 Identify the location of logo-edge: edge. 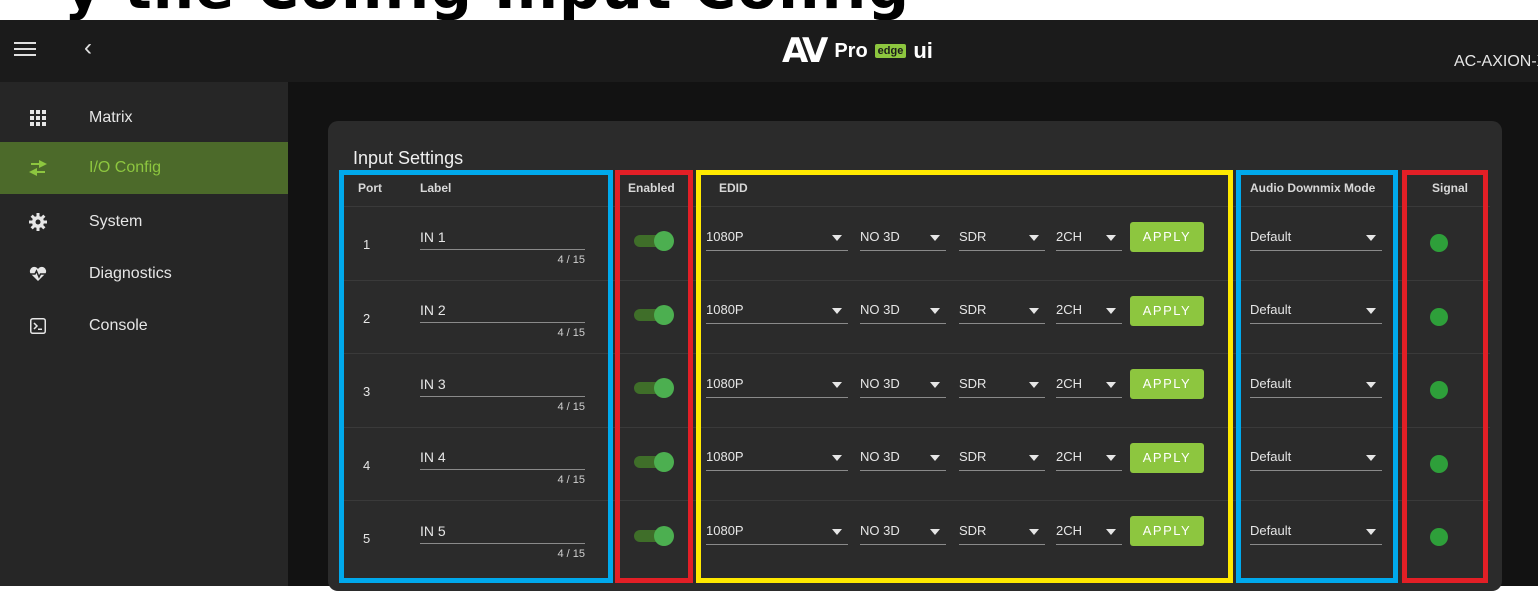
(890, 51).